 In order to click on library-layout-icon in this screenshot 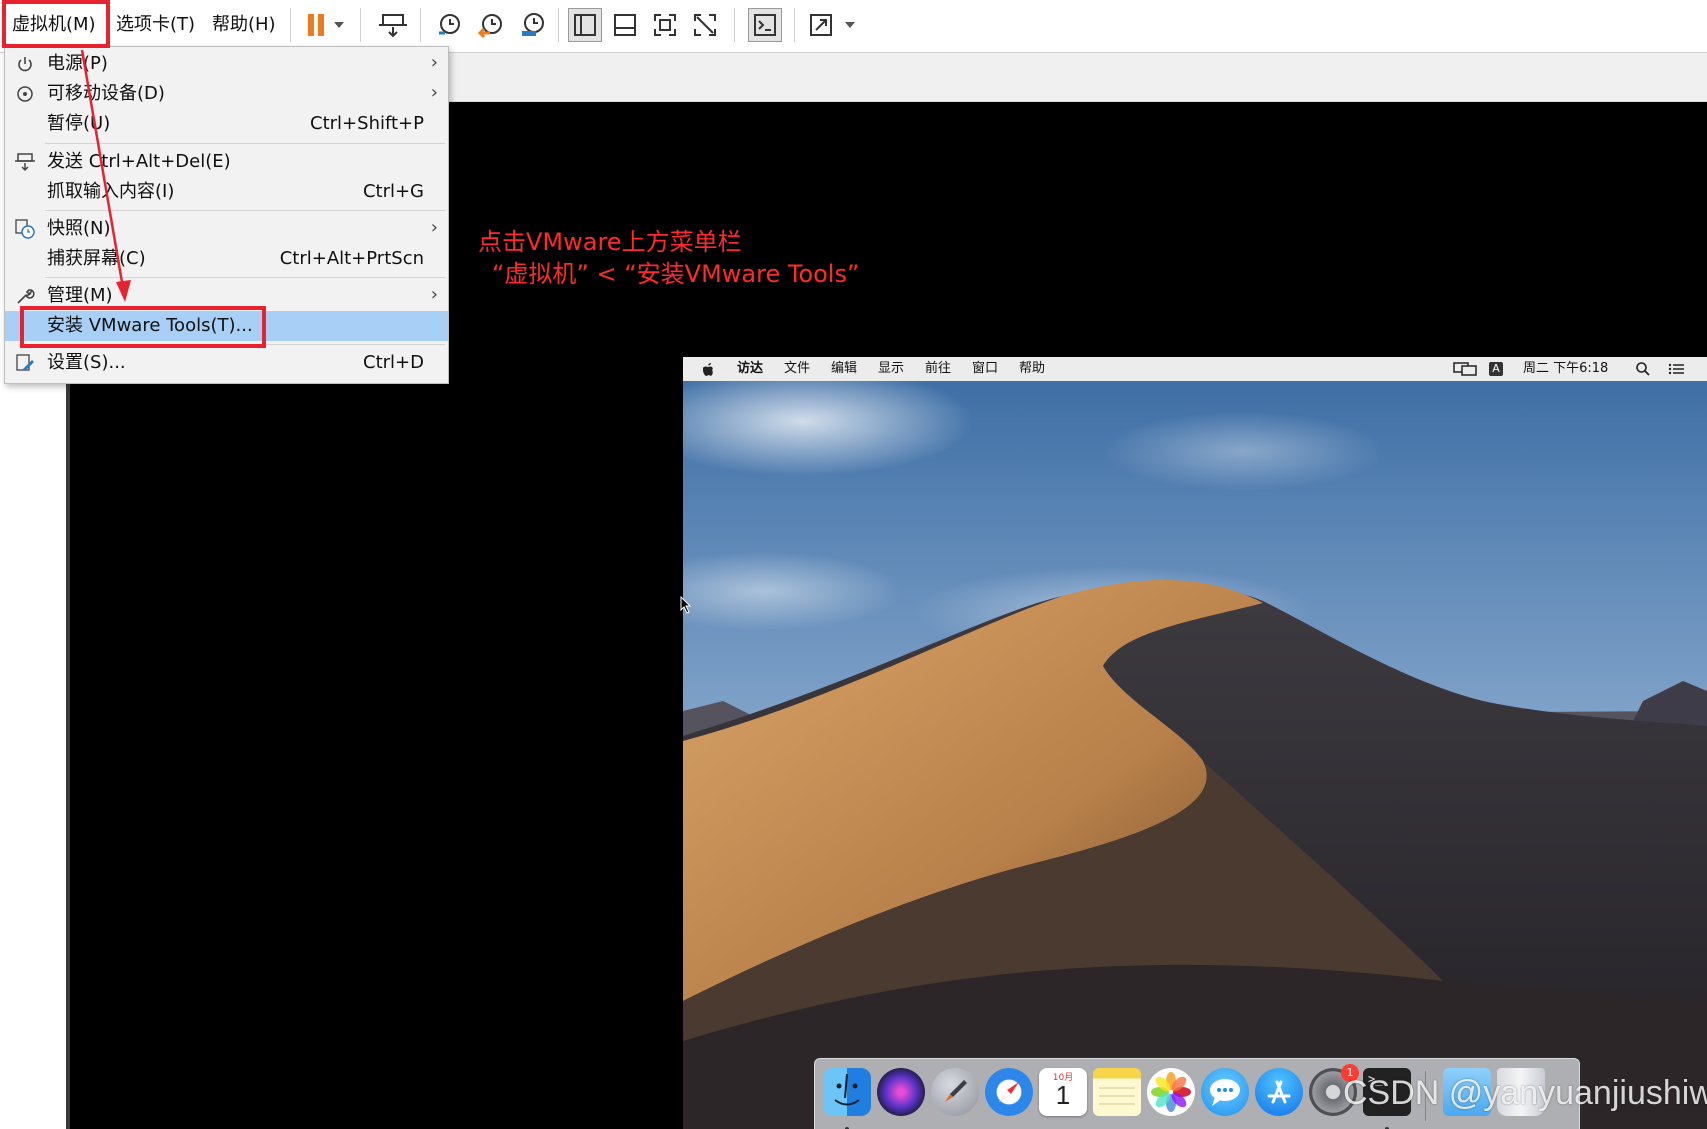, I will do `click(585, 25)`.